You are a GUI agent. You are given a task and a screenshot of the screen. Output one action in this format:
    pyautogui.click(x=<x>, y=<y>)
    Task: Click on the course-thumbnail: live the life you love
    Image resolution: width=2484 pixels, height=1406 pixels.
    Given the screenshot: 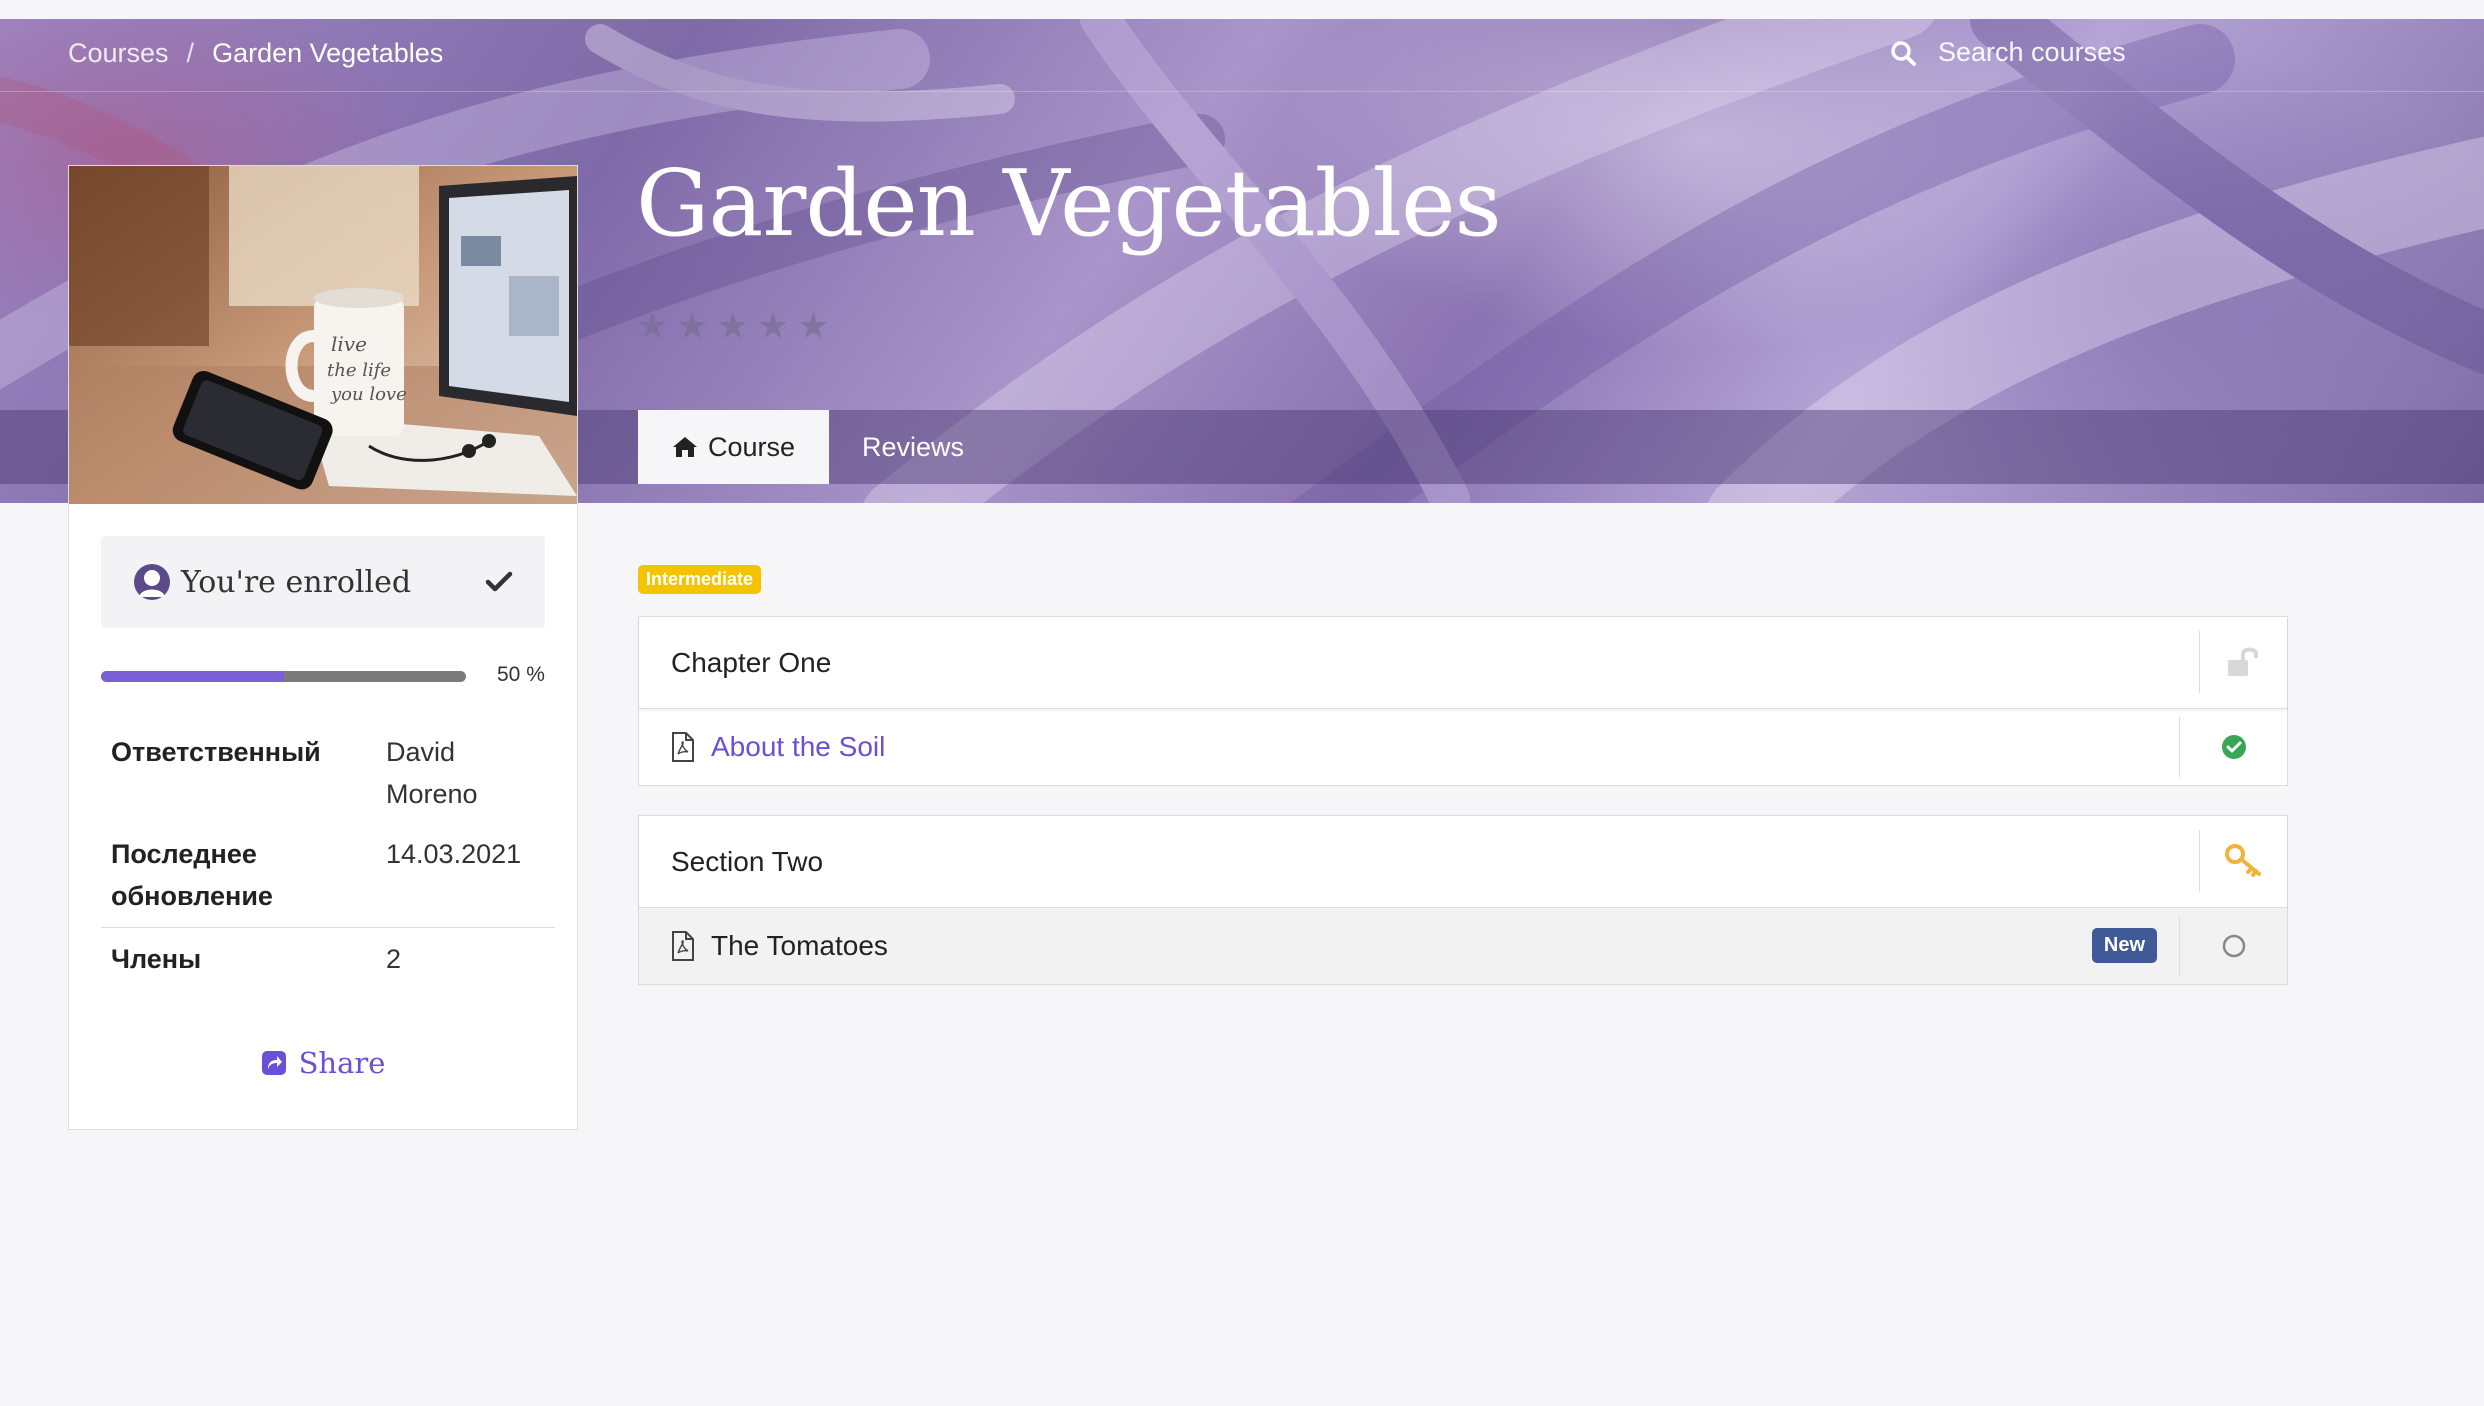 What is the action you would take?
    pyautogui.click(x=323, y=335)
    